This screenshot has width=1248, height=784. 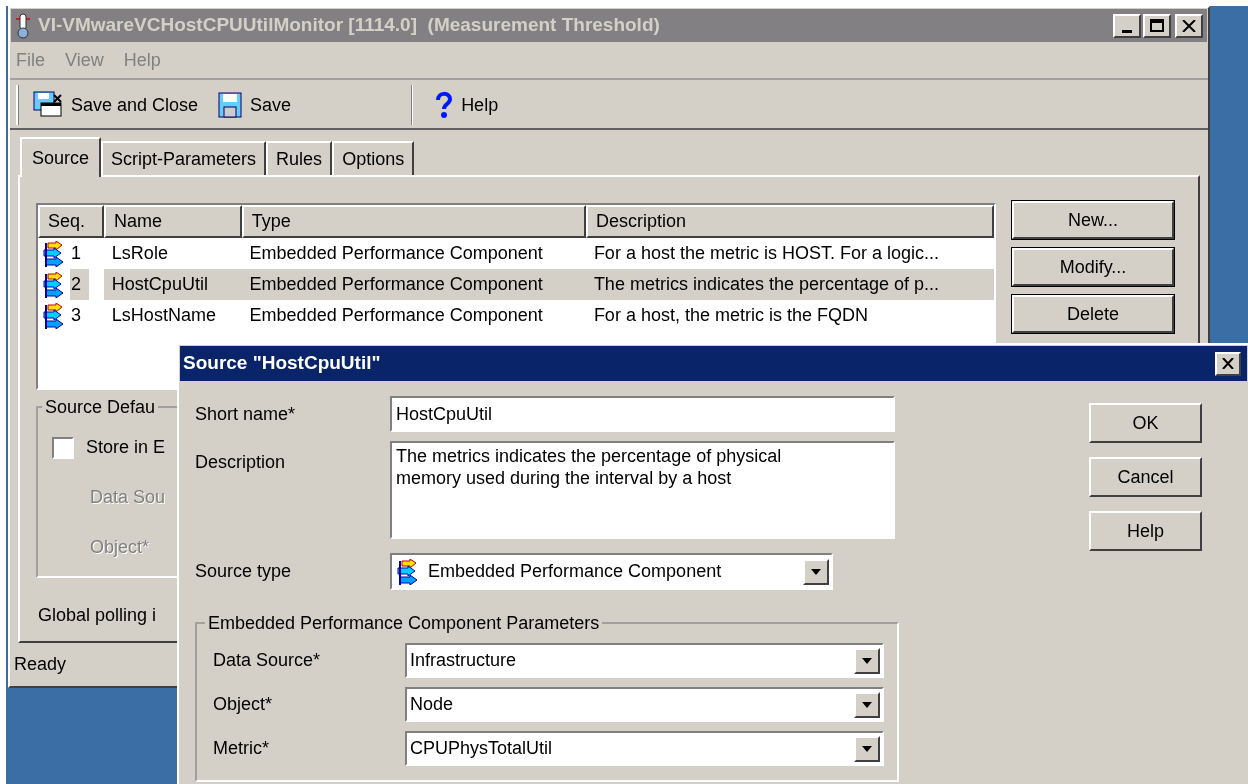 I want to click on field-label: Global polling i, so click(x=97, y=615).